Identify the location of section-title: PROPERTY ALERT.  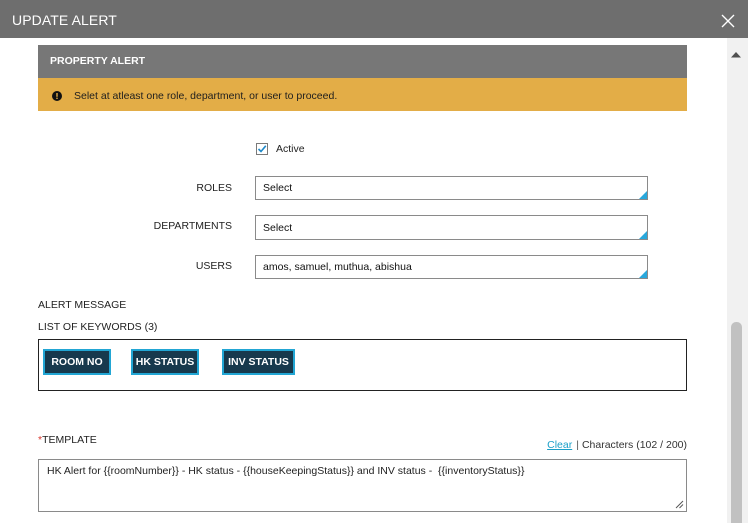
(98, 61).